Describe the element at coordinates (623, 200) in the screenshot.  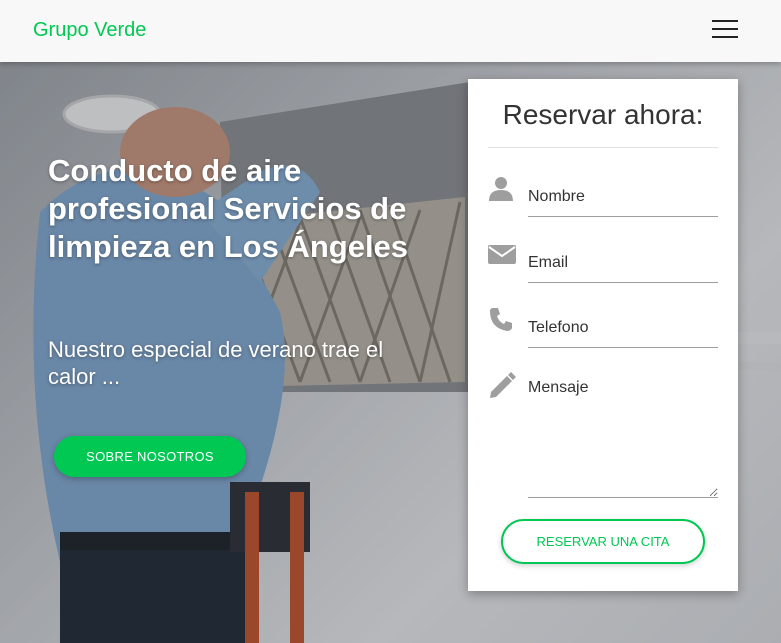
I see `name-input` at that location.